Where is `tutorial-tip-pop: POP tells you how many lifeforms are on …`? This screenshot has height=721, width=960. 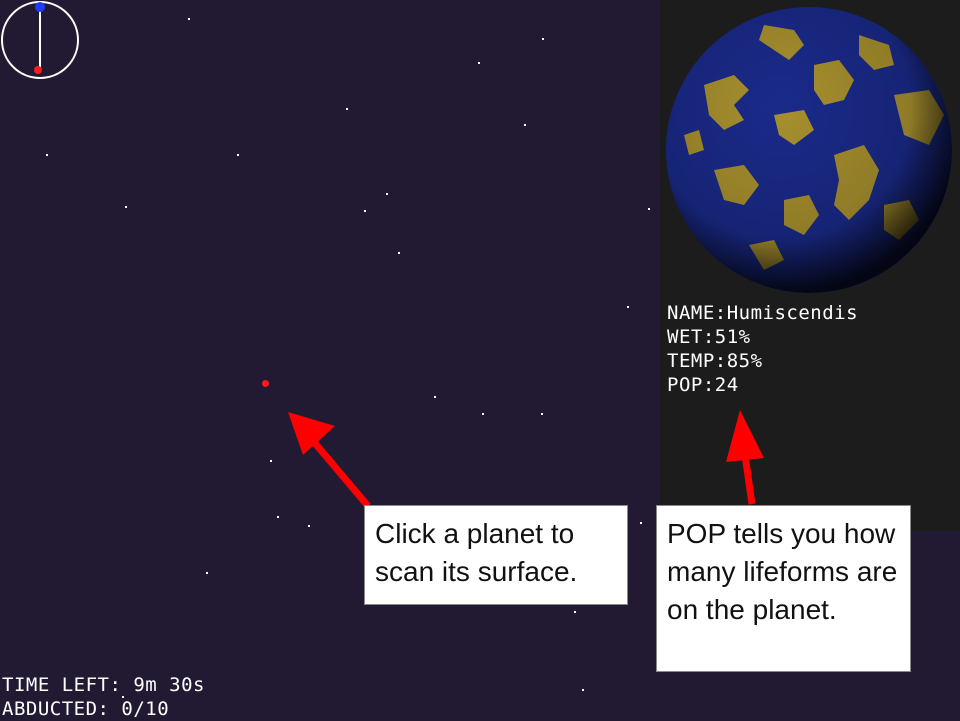 tutorial-tip-pop: POP tells you how many lifeforms are on … is located at coordinates (783, 588).